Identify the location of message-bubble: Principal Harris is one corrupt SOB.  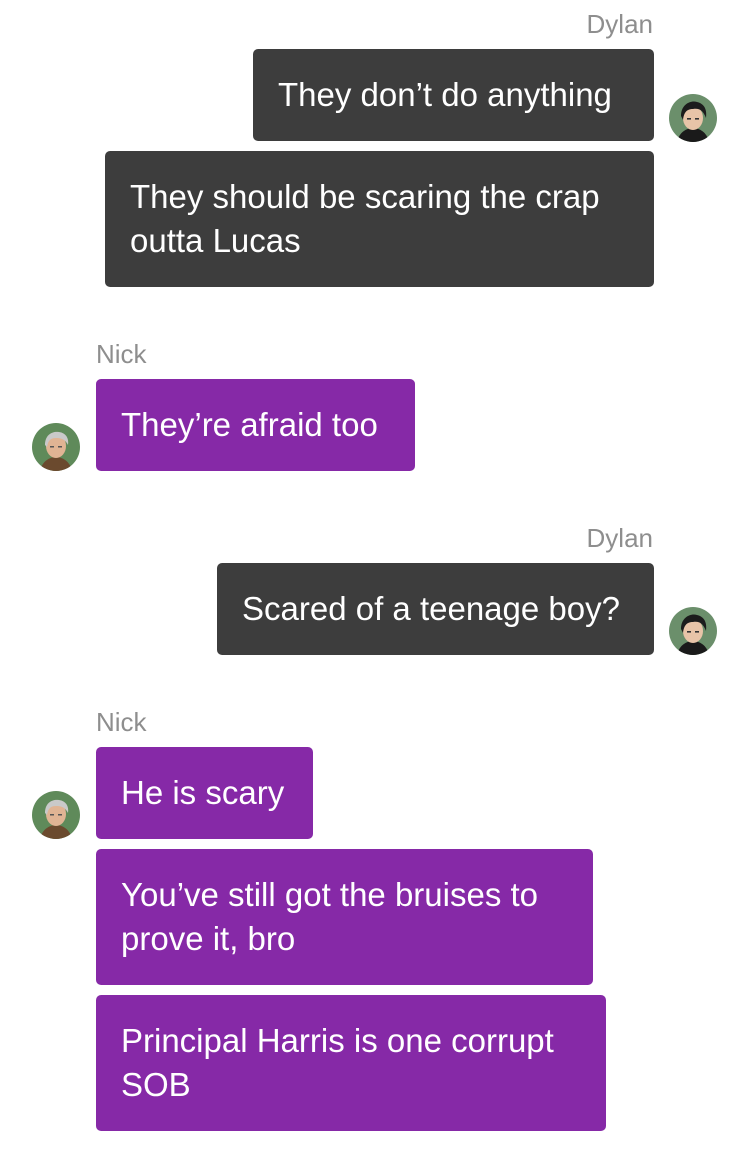
(351, 1063).